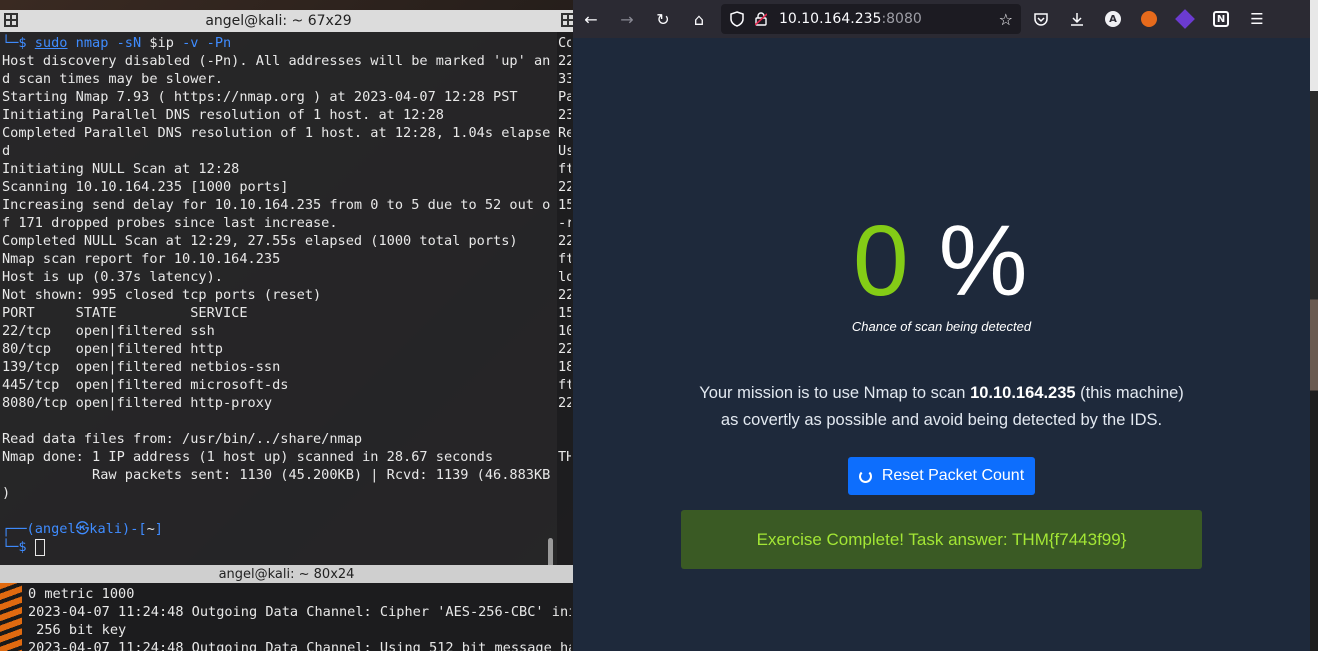  Describe the element at coordinates (901, 19) in the screenshot. I see `url-port: :8080` at that location.